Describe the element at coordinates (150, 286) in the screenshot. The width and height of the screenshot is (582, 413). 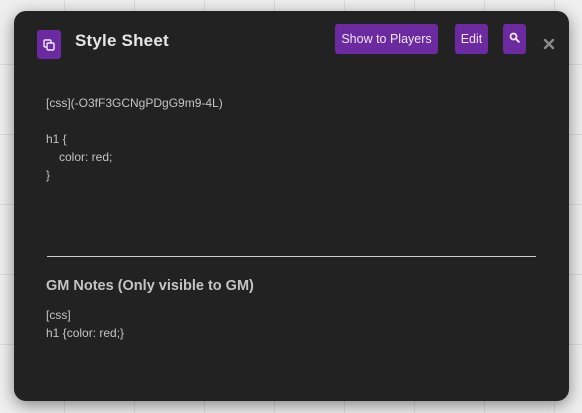
I see `gm-notes-heading: GM Notes (Only visible to GM)` at that location.